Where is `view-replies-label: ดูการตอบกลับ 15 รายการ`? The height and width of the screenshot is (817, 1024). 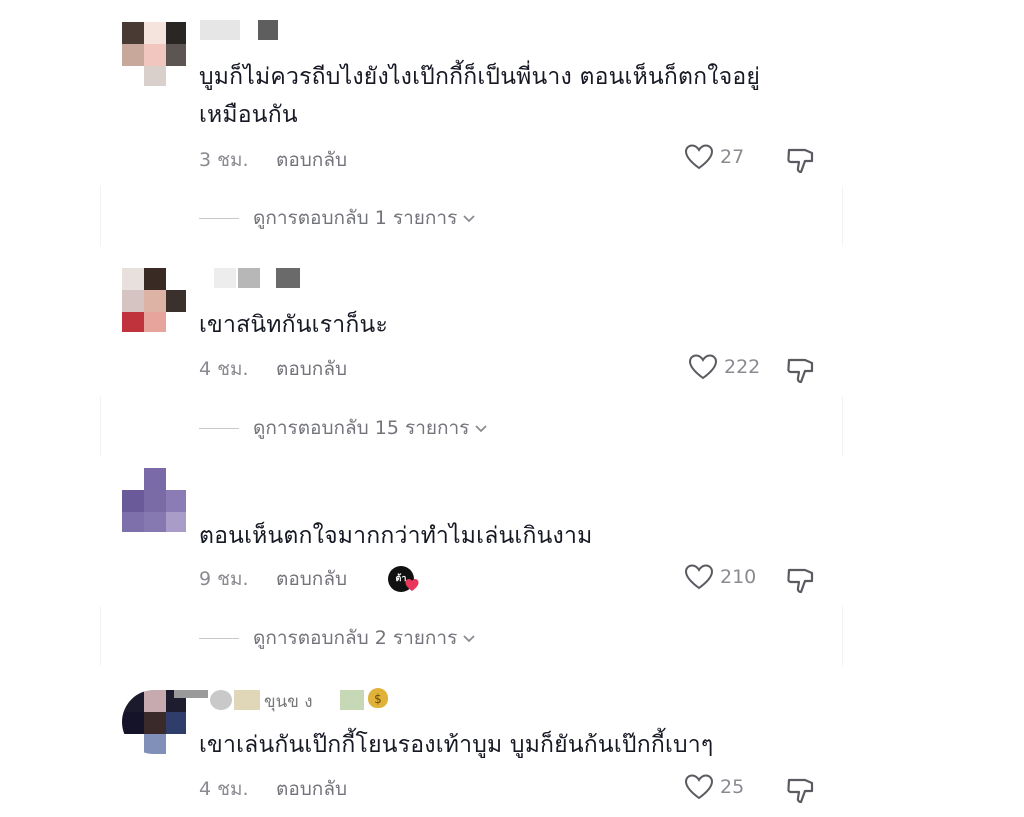
view-replies-label: ดูการตอบกลับ 15 รายการ is located at coordinates (361, 428).